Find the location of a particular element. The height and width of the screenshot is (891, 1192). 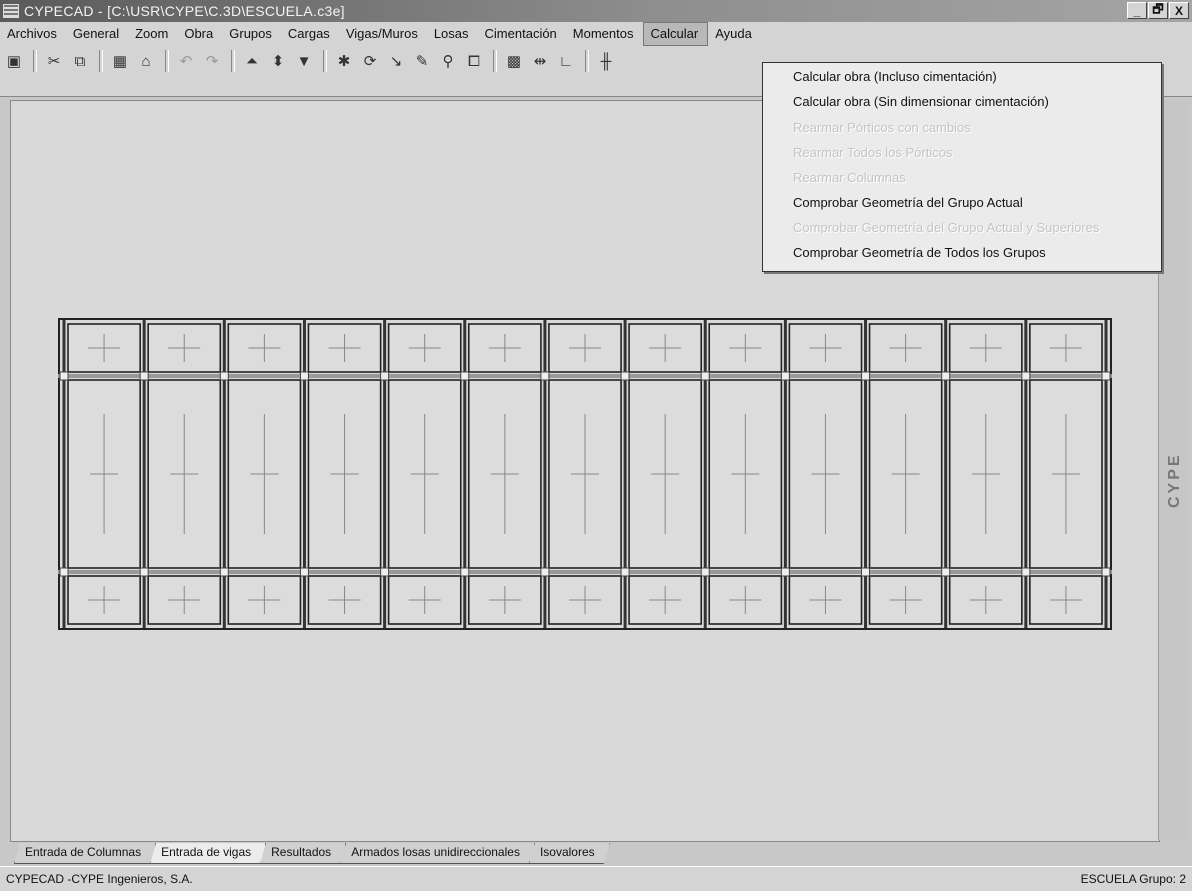

cut-icon: ✂ is located at coordinates (54, 61).